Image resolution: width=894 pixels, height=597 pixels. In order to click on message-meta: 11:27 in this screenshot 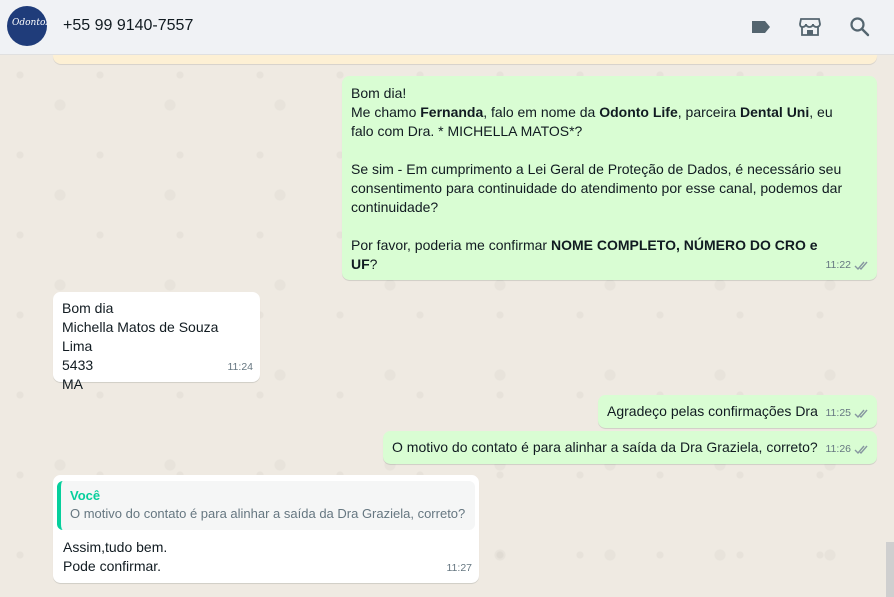, I will do `click(460, 568)`.